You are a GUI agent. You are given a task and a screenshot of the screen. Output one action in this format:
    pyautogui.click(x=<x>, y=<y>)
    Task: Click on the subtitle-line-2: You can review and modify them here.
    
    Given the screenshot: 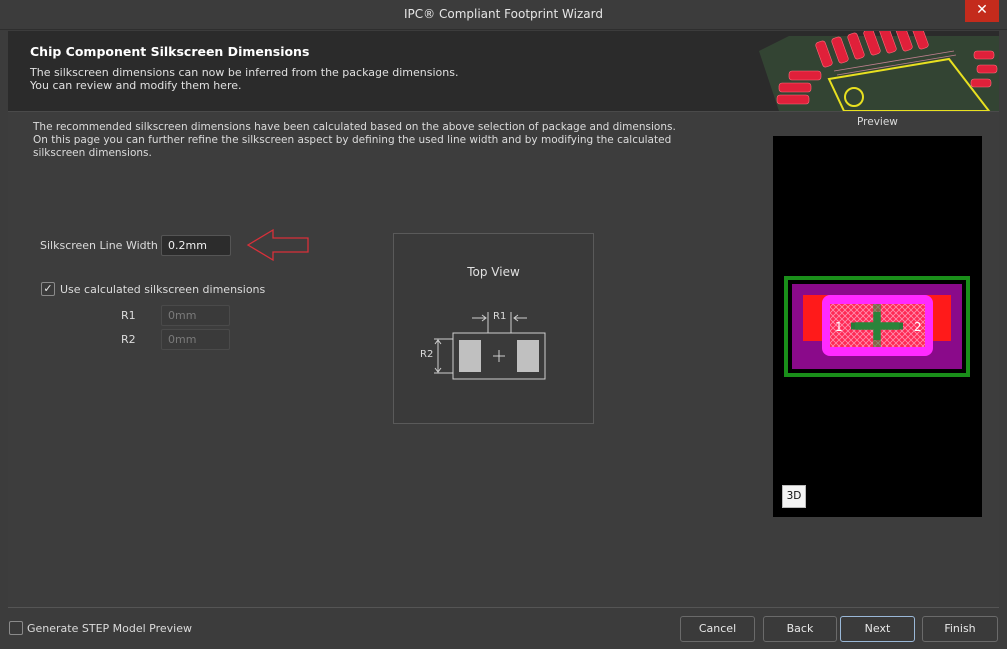 What is the action you would take?
    pyautogui.click(x=136, y=85)
    